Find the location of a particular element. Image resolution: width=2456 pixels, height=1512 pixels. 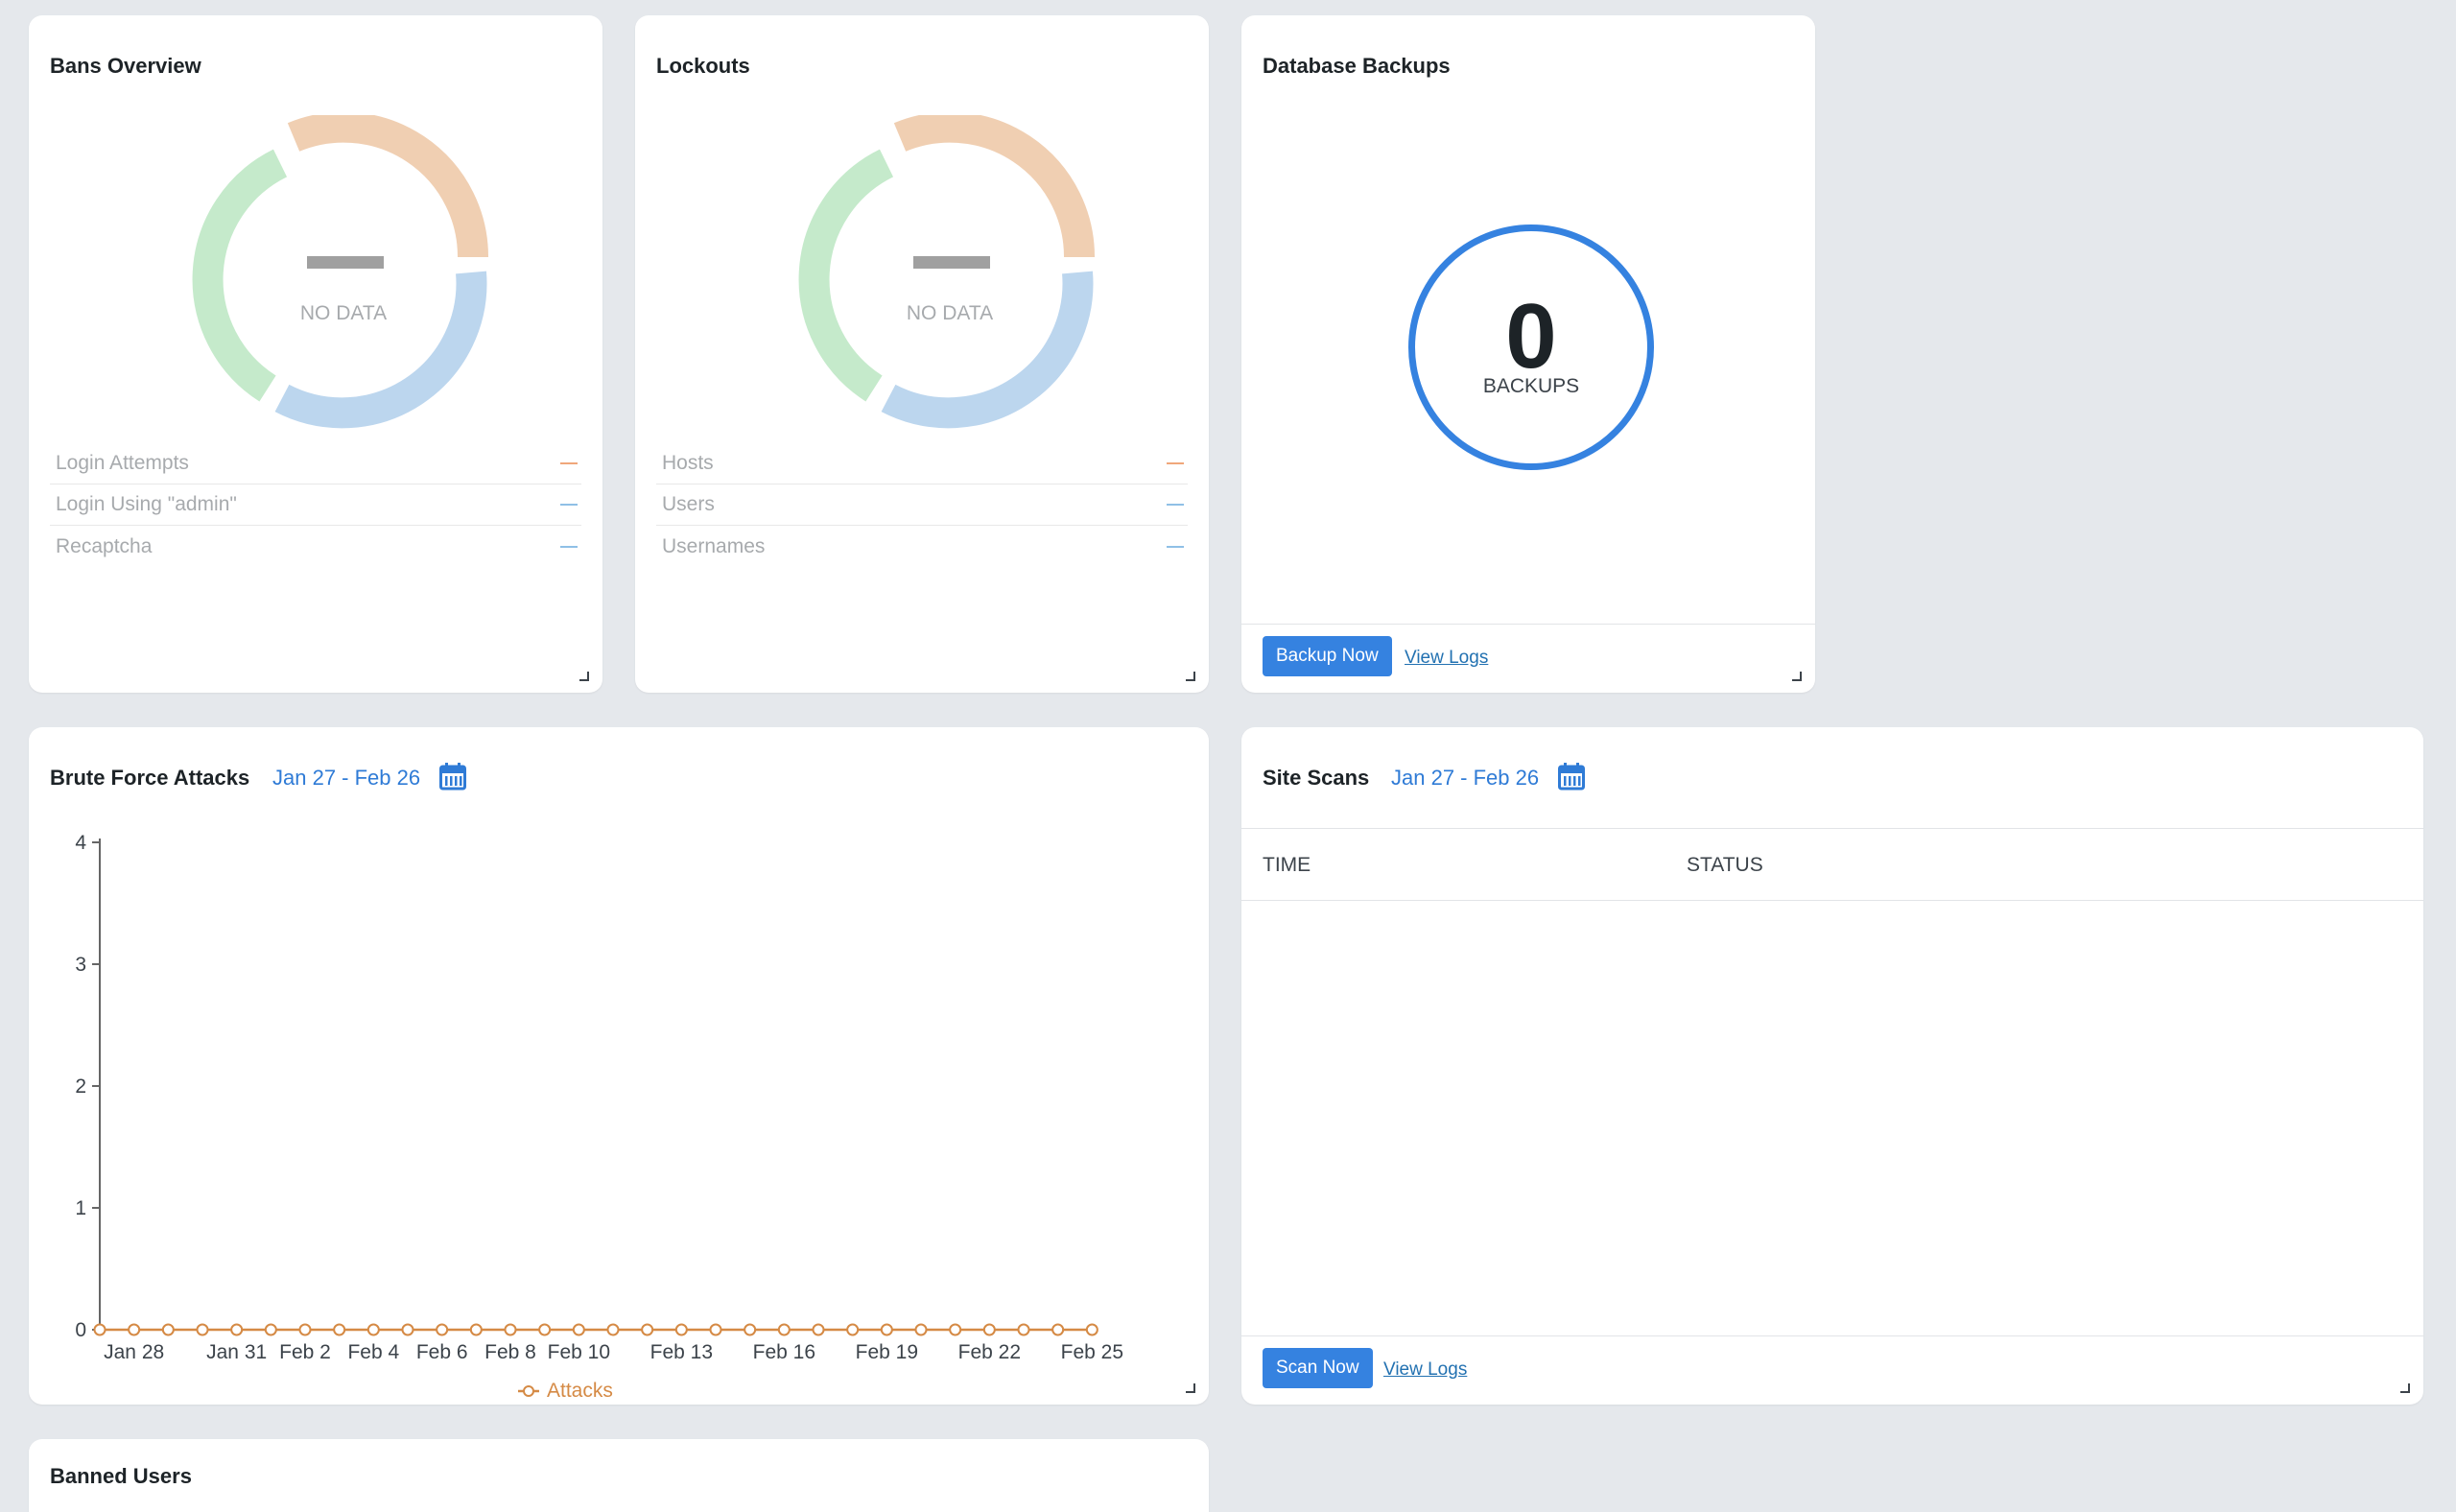

card-footer: Scan Now View Logs is located at coordinates (1832, 1370).